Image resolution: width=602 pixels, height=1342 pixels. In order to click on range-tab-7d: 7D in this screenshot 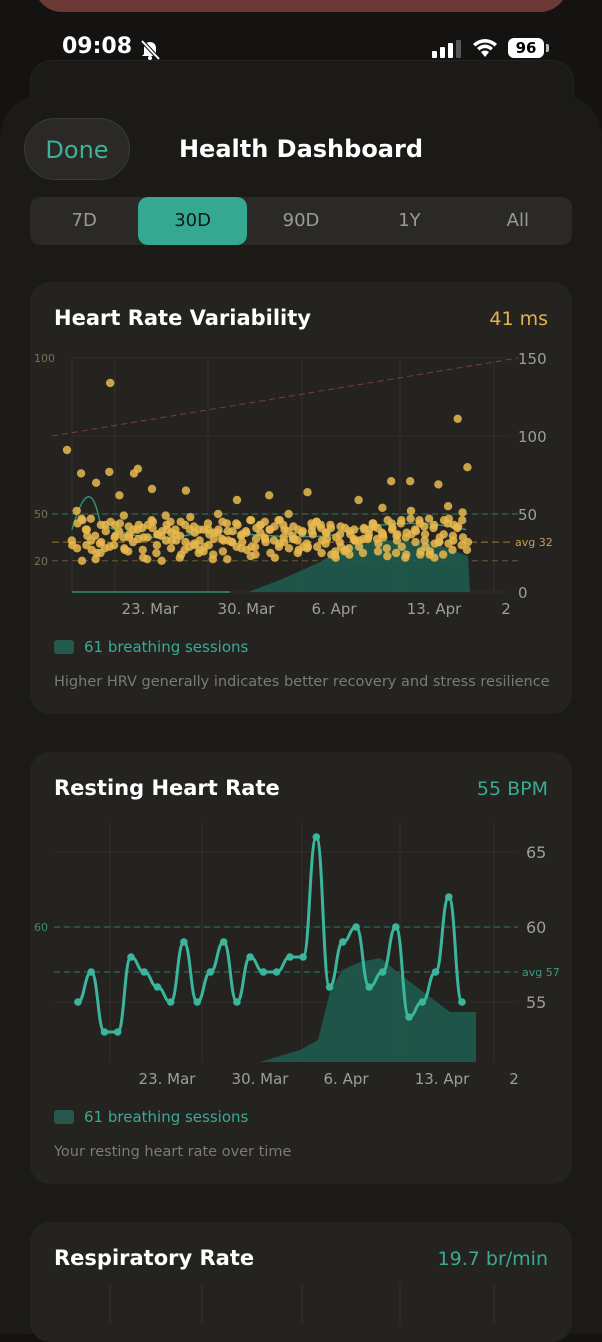, I will do `click(84, 221)`.